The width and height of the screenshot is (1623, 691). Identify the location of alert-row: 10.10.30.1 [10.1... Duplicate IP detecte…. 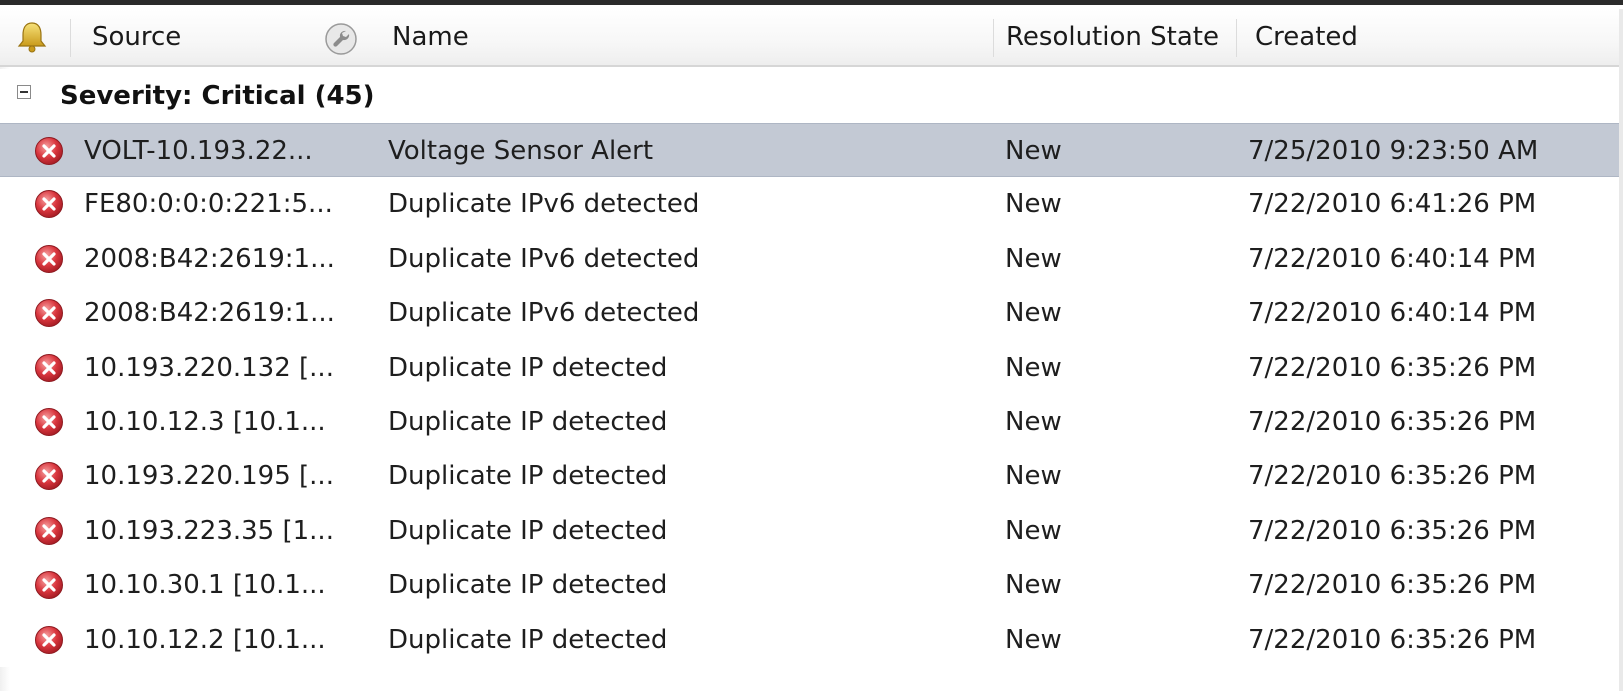
(811, 585).